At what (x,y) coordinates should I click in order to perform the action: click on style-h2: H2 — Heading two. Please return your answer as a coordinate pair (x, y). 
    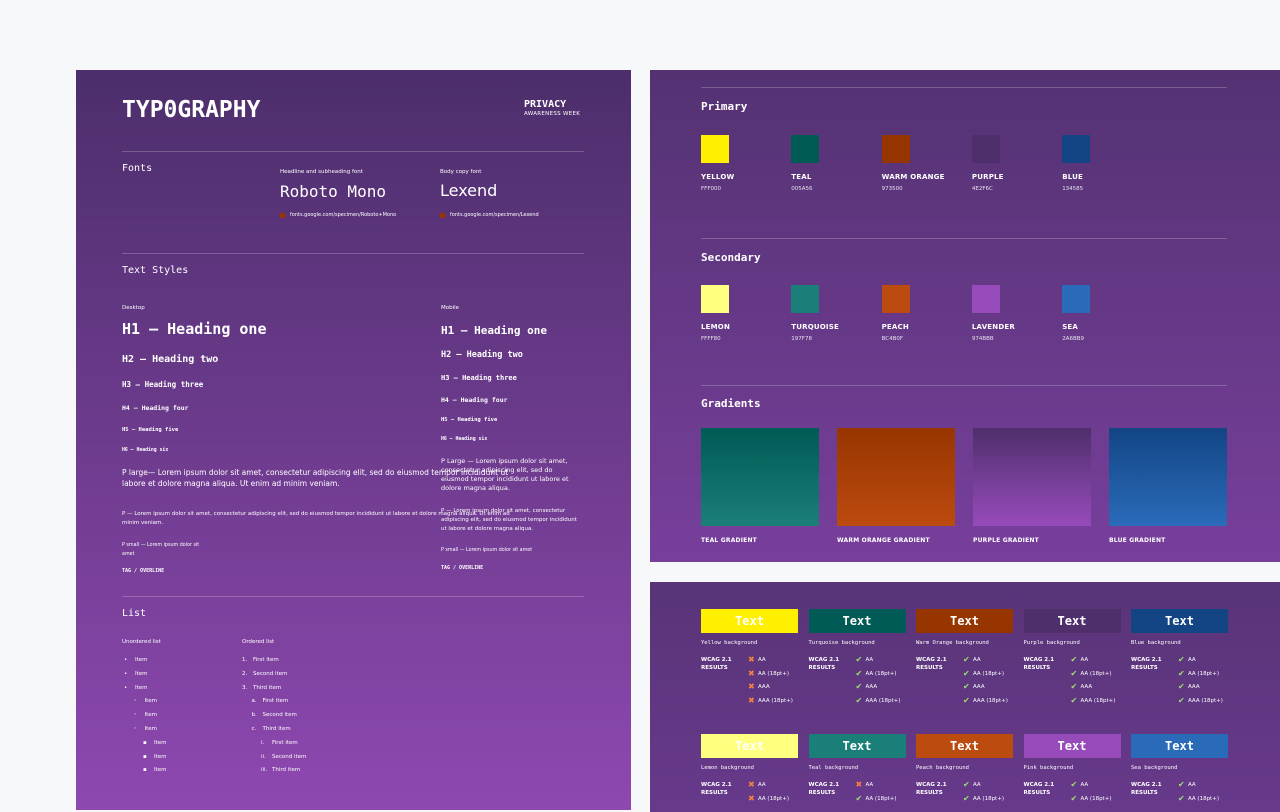
    Looking at the image, I should click on (170, 359).